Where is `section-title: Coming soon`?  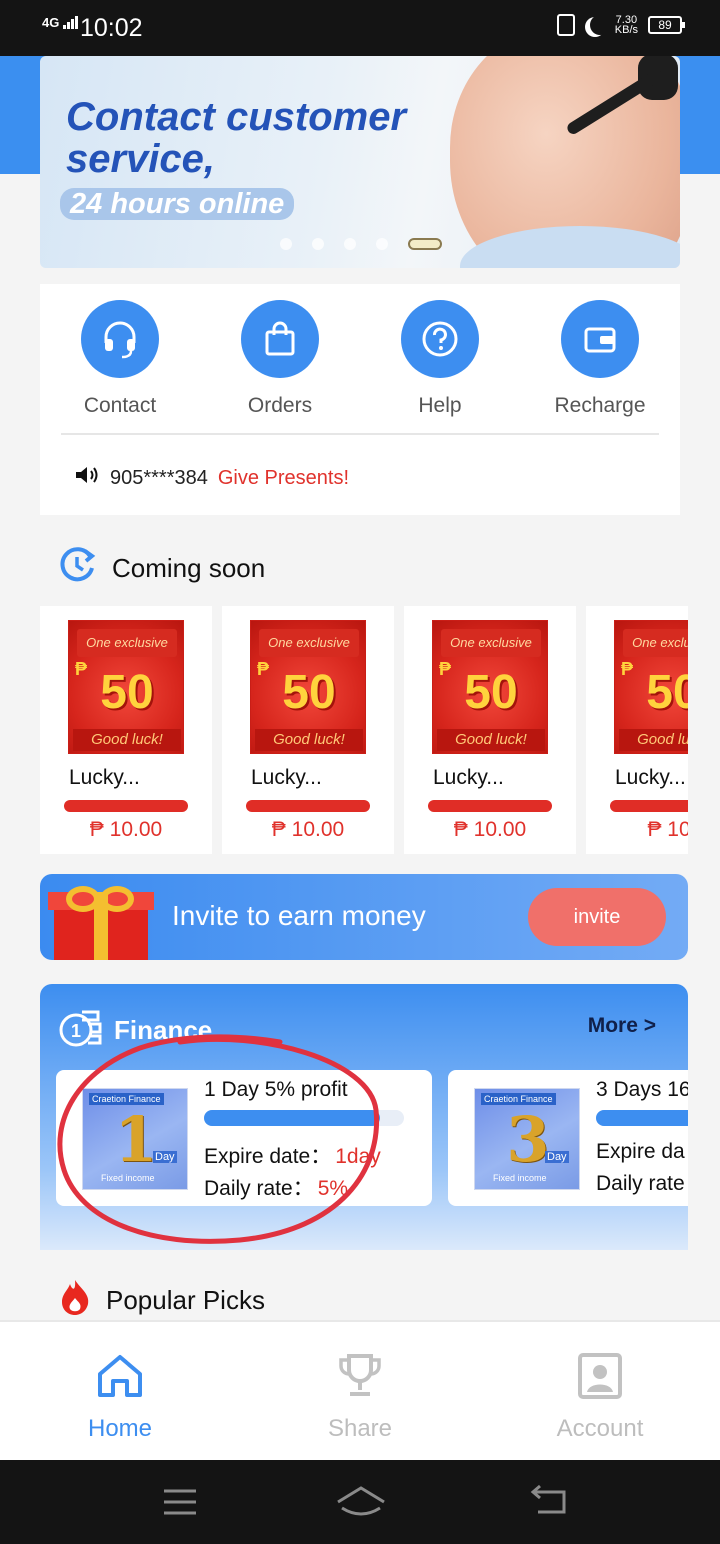 section-title: Coming soon is located at coordinates (189, 568).